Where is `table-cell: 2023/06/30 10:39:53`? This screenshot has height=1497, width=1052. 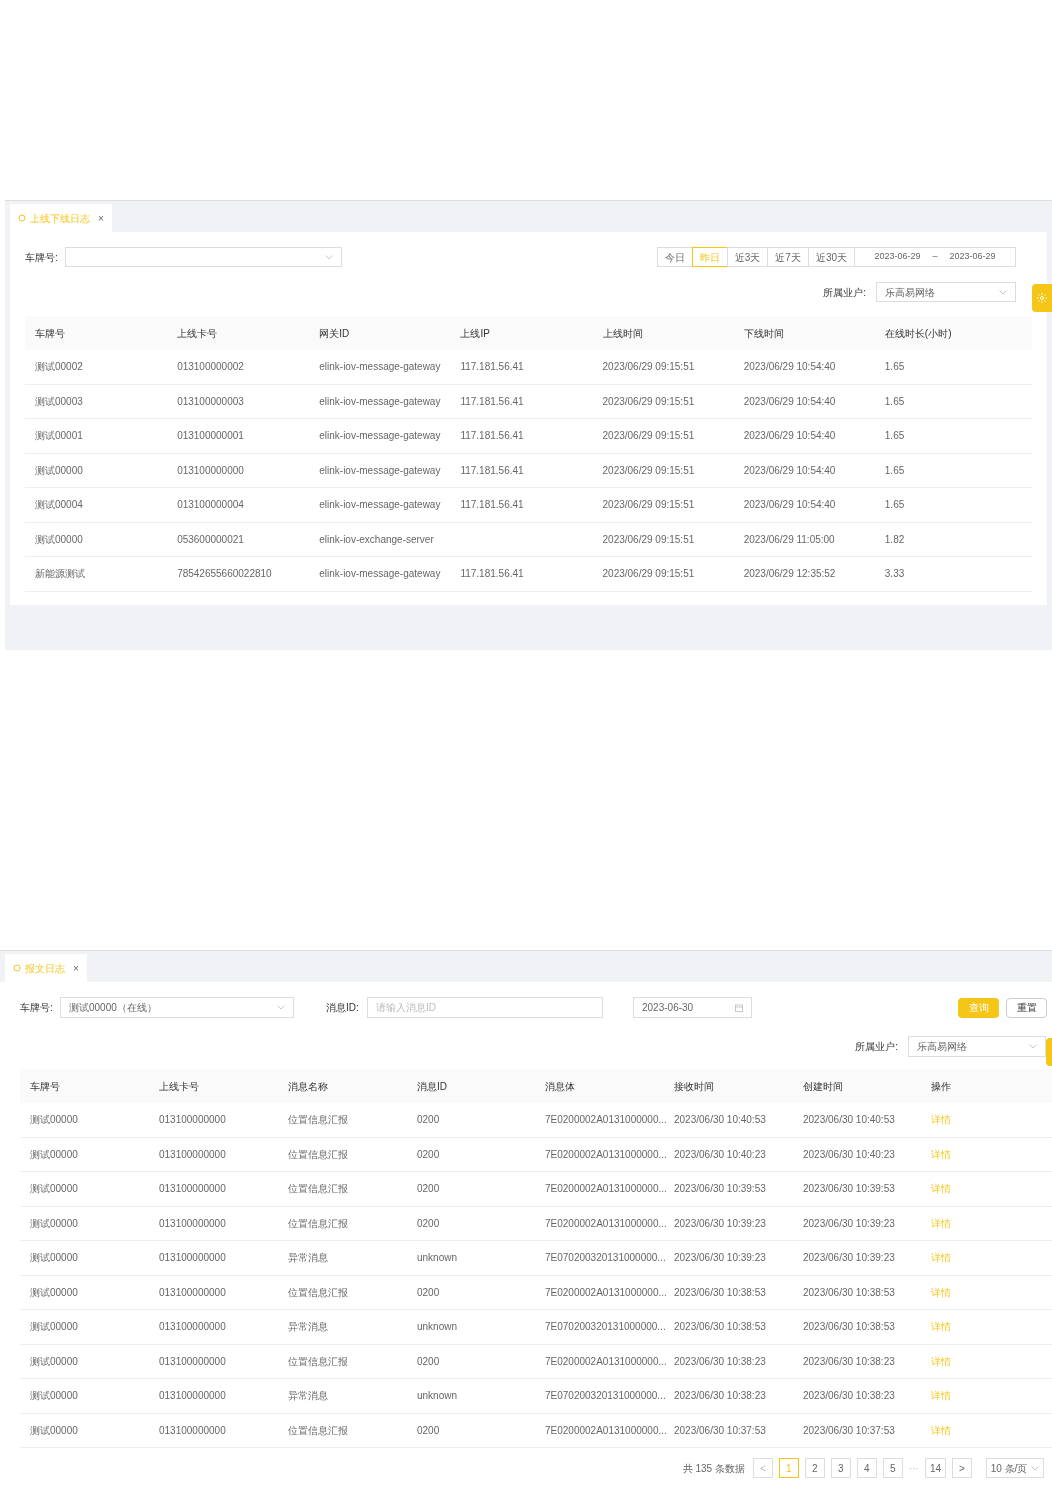
table-cell: 2023/06/30 10:39:53 is located at coordinates (720, 1189).